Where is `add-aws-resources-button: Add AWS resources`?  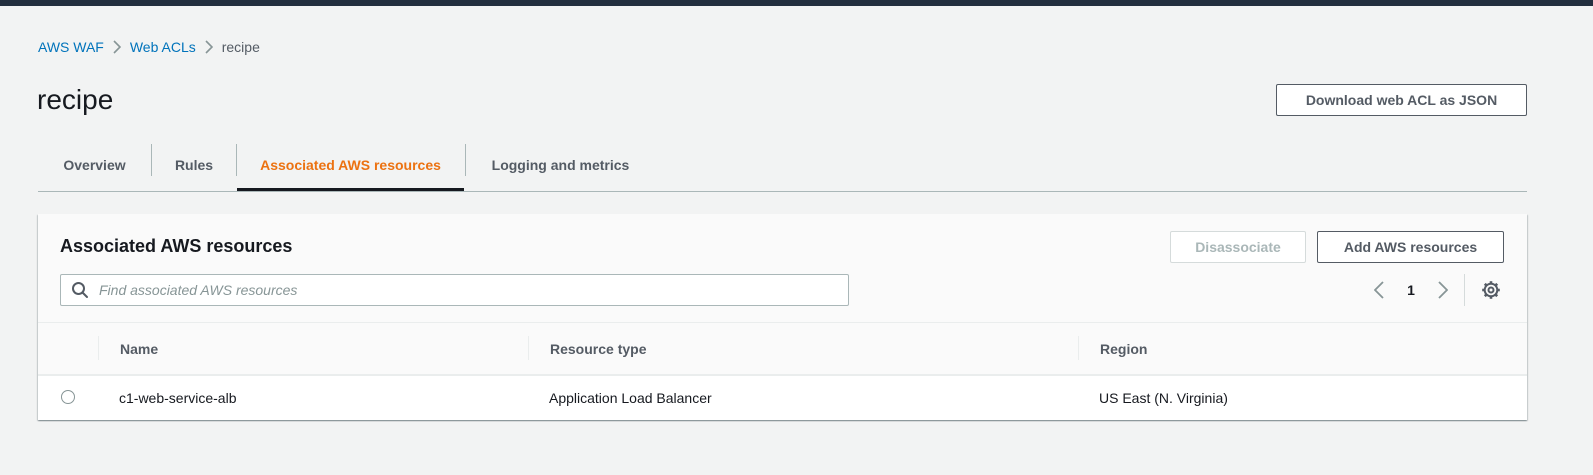 add-aws-resources-button: Add AWS resources is located at coordinates (1410, 247).